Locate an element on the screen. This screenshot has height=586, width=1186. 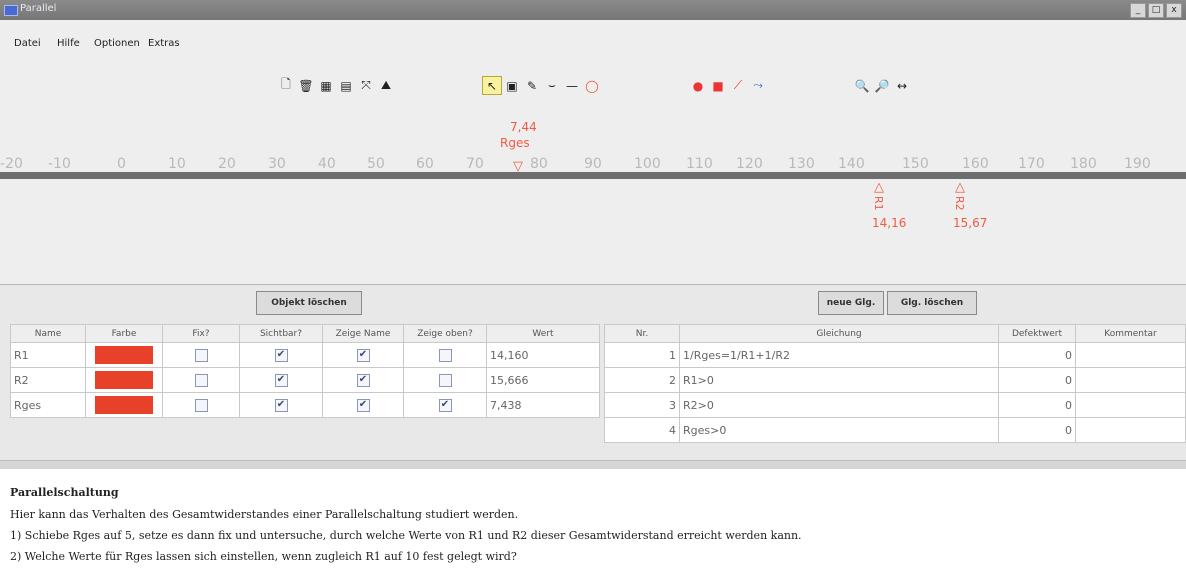
grid-icon: ▦ is located at coordinates (326, 85).